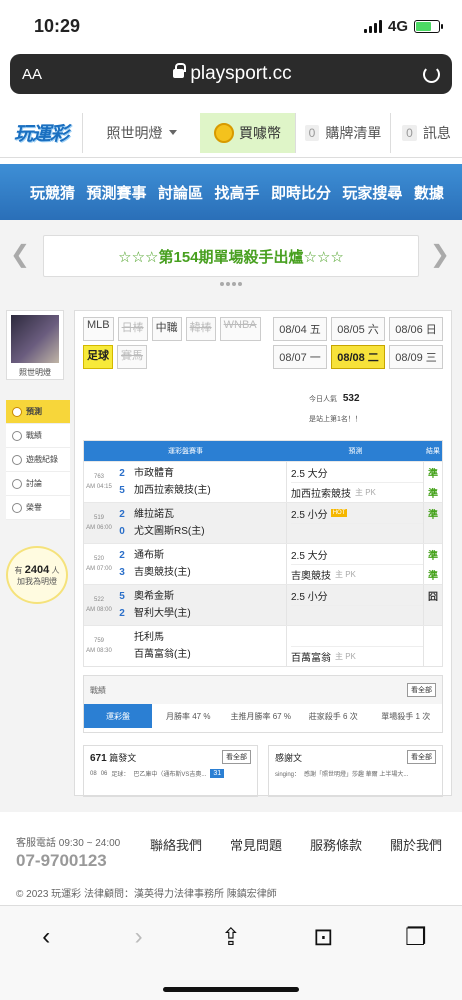 The image size is (462, 1000). Describe the element at coordinates (170, 773) in the screenshot. I see `post-item: 08 06 足球： 巴乙庫中（通布斯VS吉奧... 31` at that location.